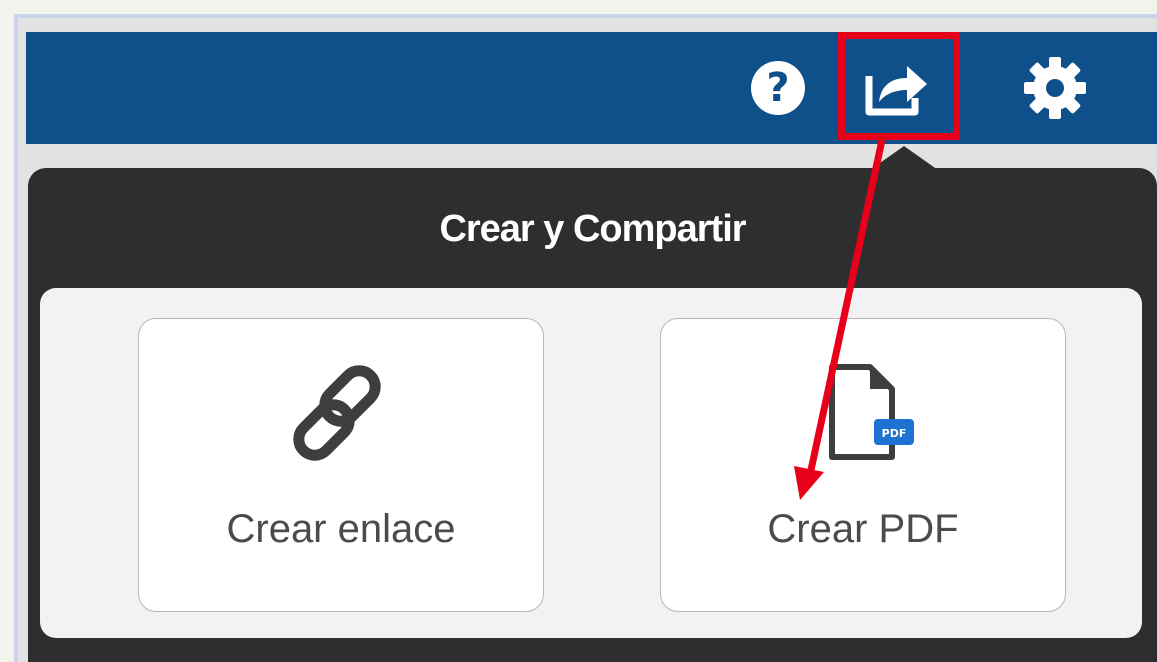 This screenshot has width=1157, height=662. Describe the element at coordinates (863, 529) in the screenshot. I see `create-pdf-label: Crear PDF` at that location.